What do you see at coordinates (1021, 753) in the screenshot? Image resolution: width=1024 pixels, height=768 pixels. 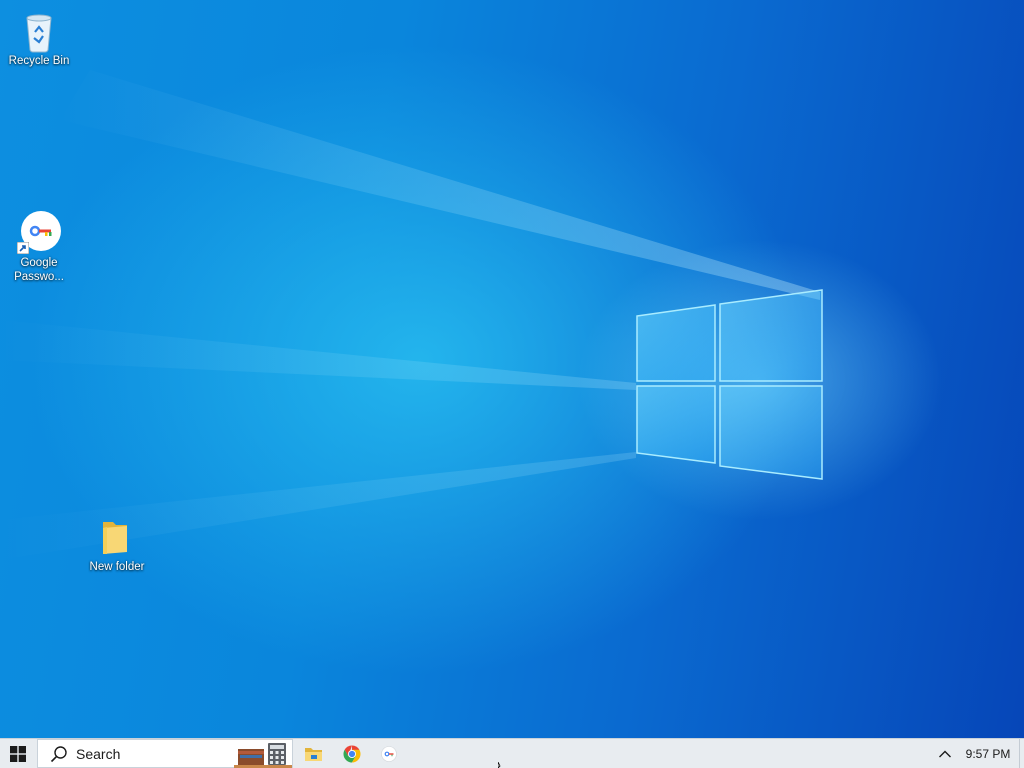 I see `show-desktop-button` at bounding box center [1021, 753].